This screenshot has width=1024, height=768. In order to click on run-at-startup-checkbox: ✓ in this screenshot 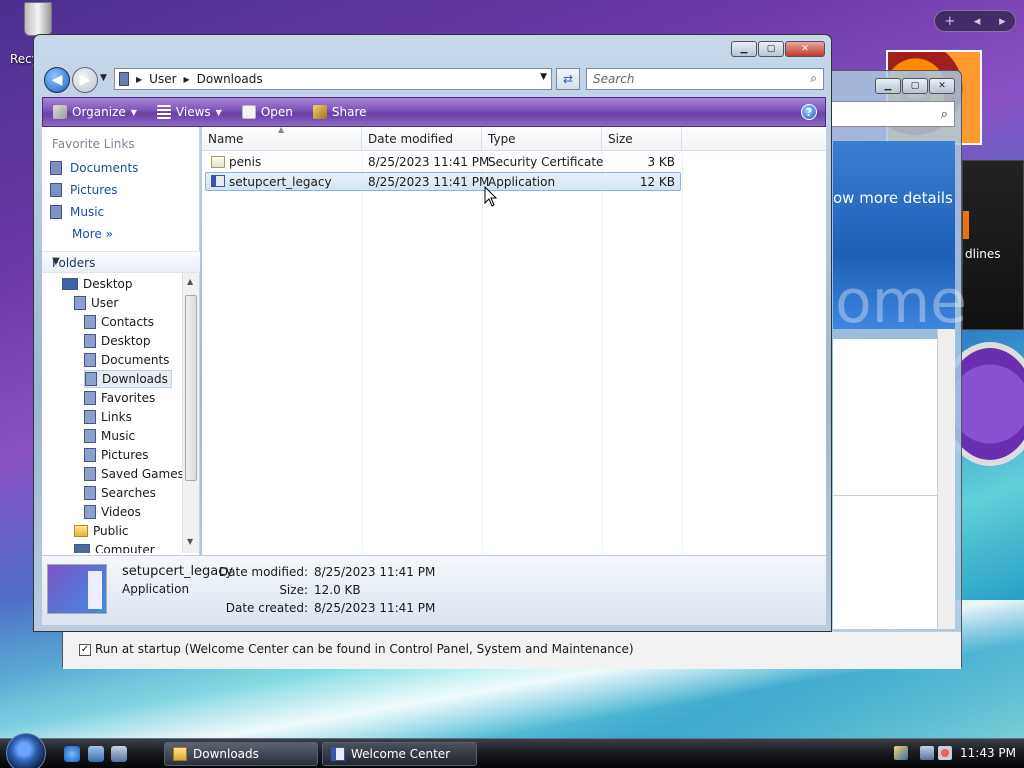, I will do `click(85, 650)`.